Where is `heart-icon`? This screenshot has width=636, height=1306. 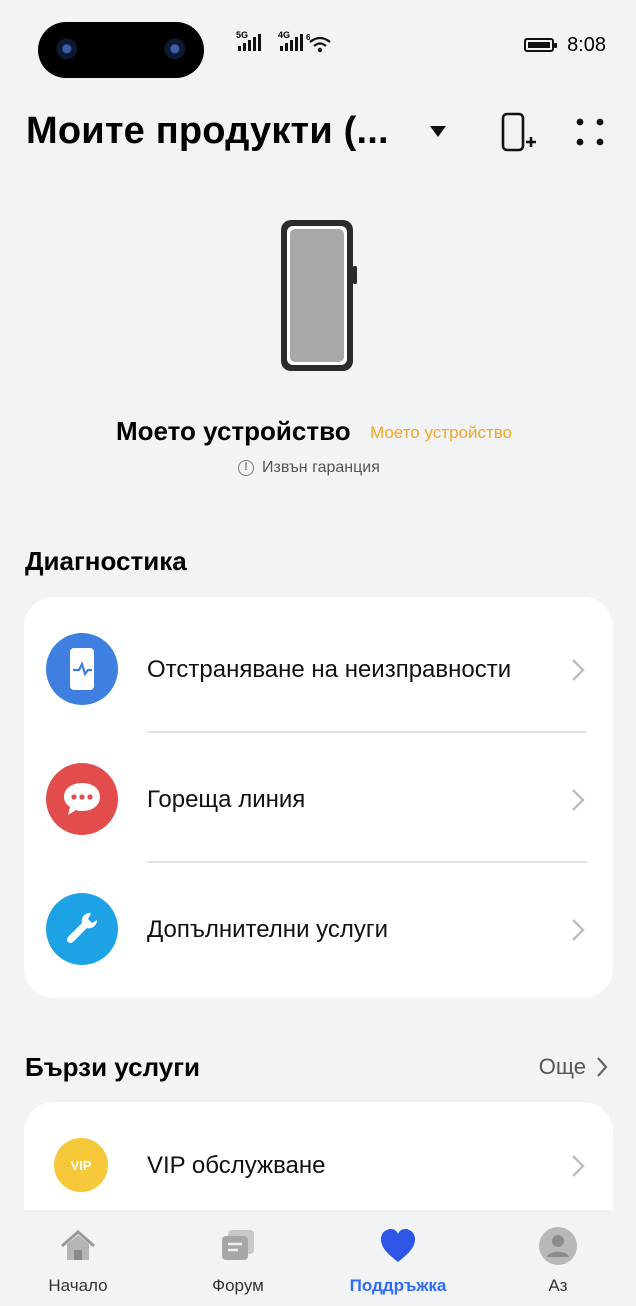
heart-icon is located at coordinates (398, 1245).